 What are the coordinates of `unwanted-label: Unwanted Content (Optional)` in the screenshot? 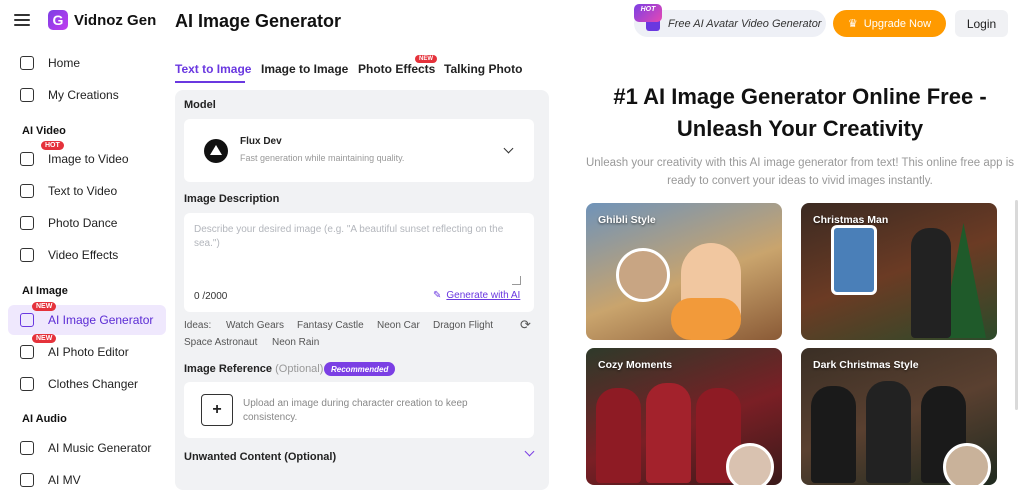 It's located at (260, 457).